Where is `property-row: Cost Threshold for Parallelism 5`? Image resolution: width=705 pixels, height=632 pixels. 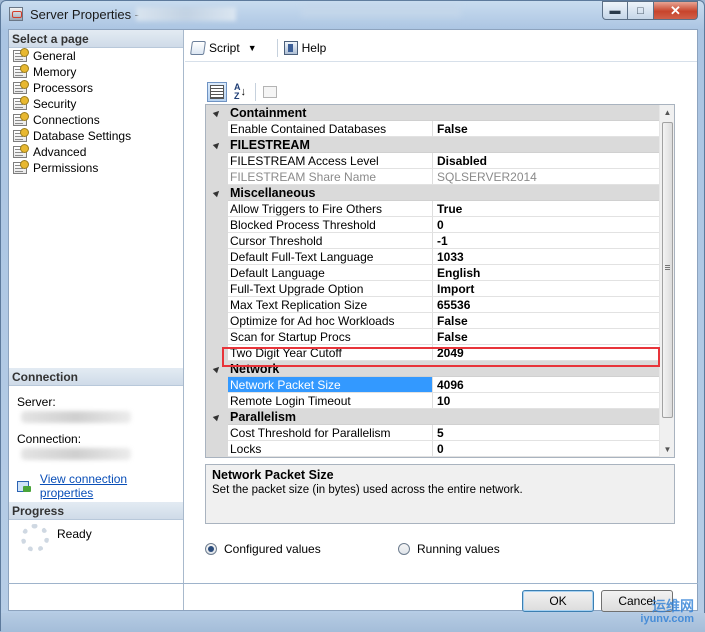
property-row: Cost Threshold for Parallelism 5 is located at coordinates (432, 433).